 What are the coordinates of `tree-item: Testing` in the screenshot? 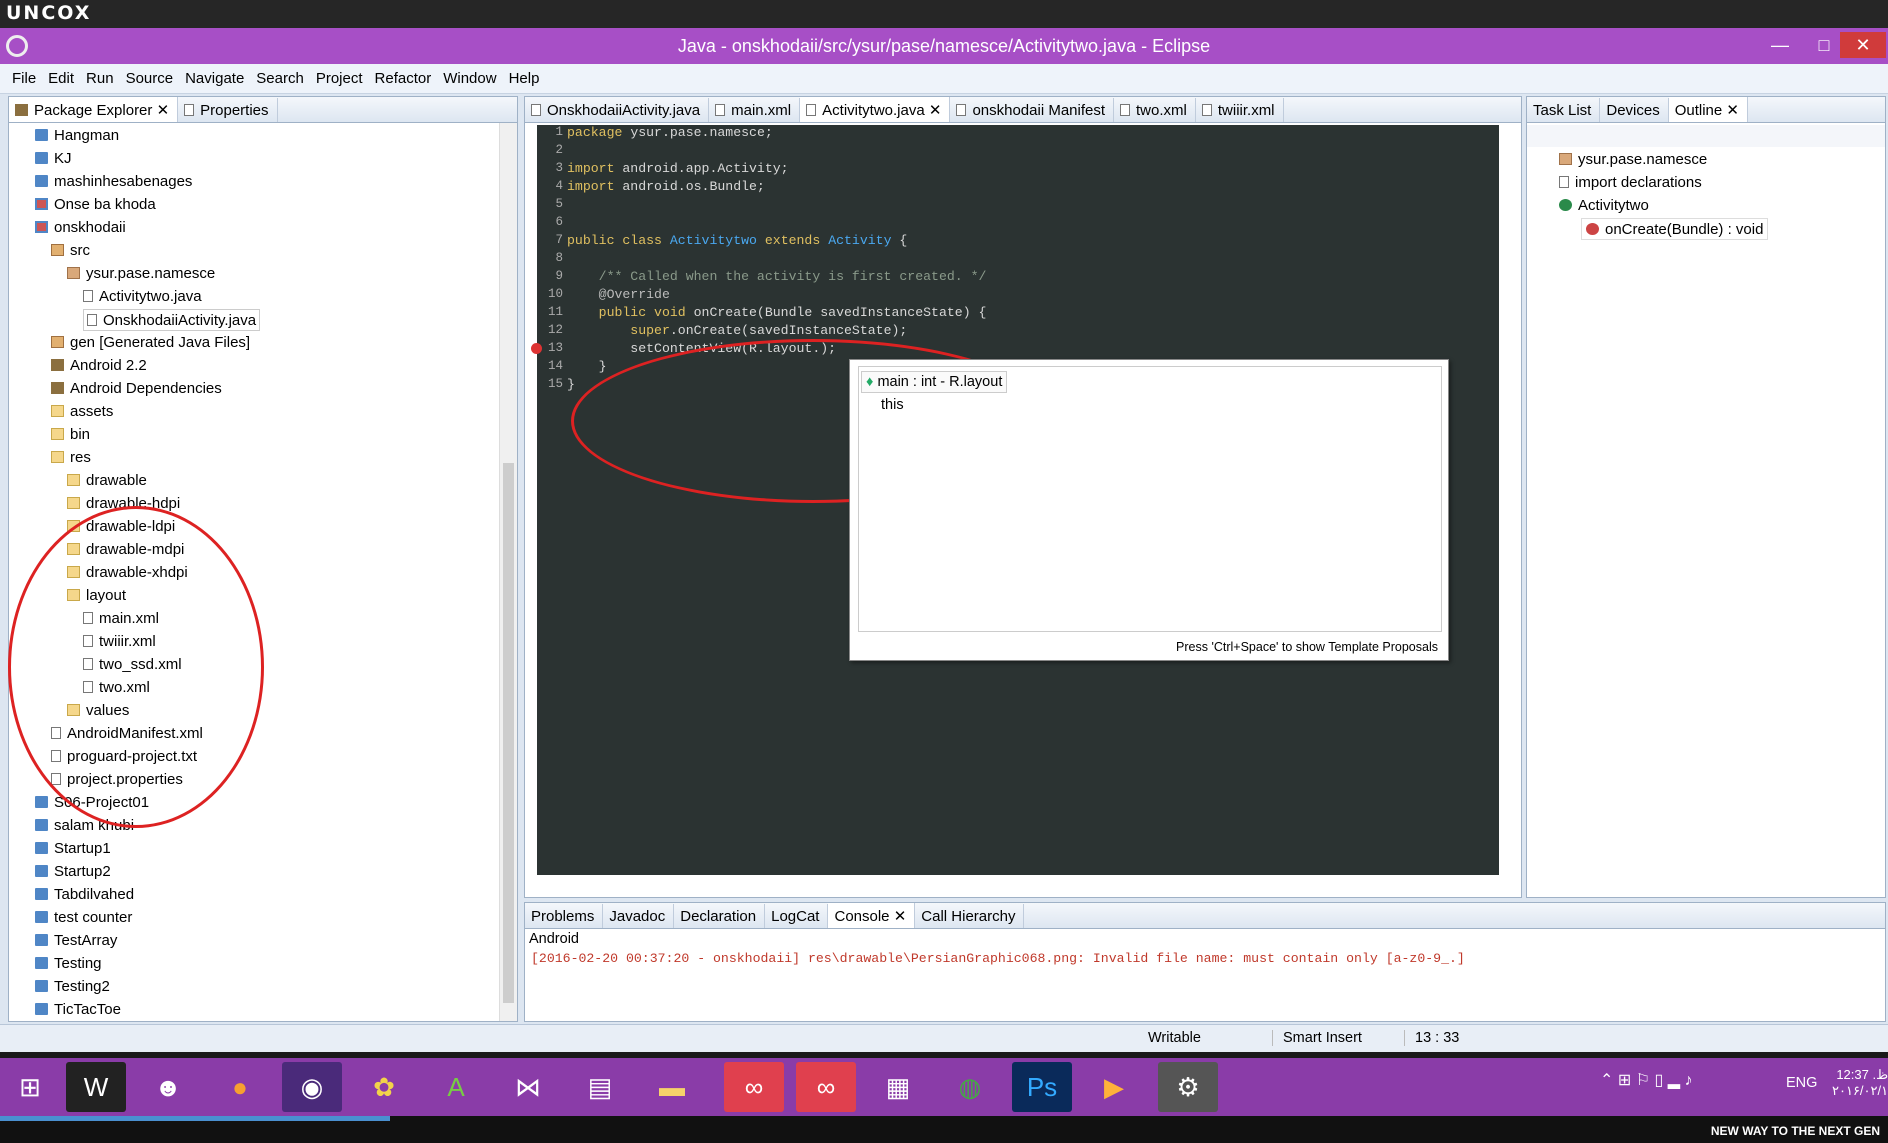 It's located at (68, 964).